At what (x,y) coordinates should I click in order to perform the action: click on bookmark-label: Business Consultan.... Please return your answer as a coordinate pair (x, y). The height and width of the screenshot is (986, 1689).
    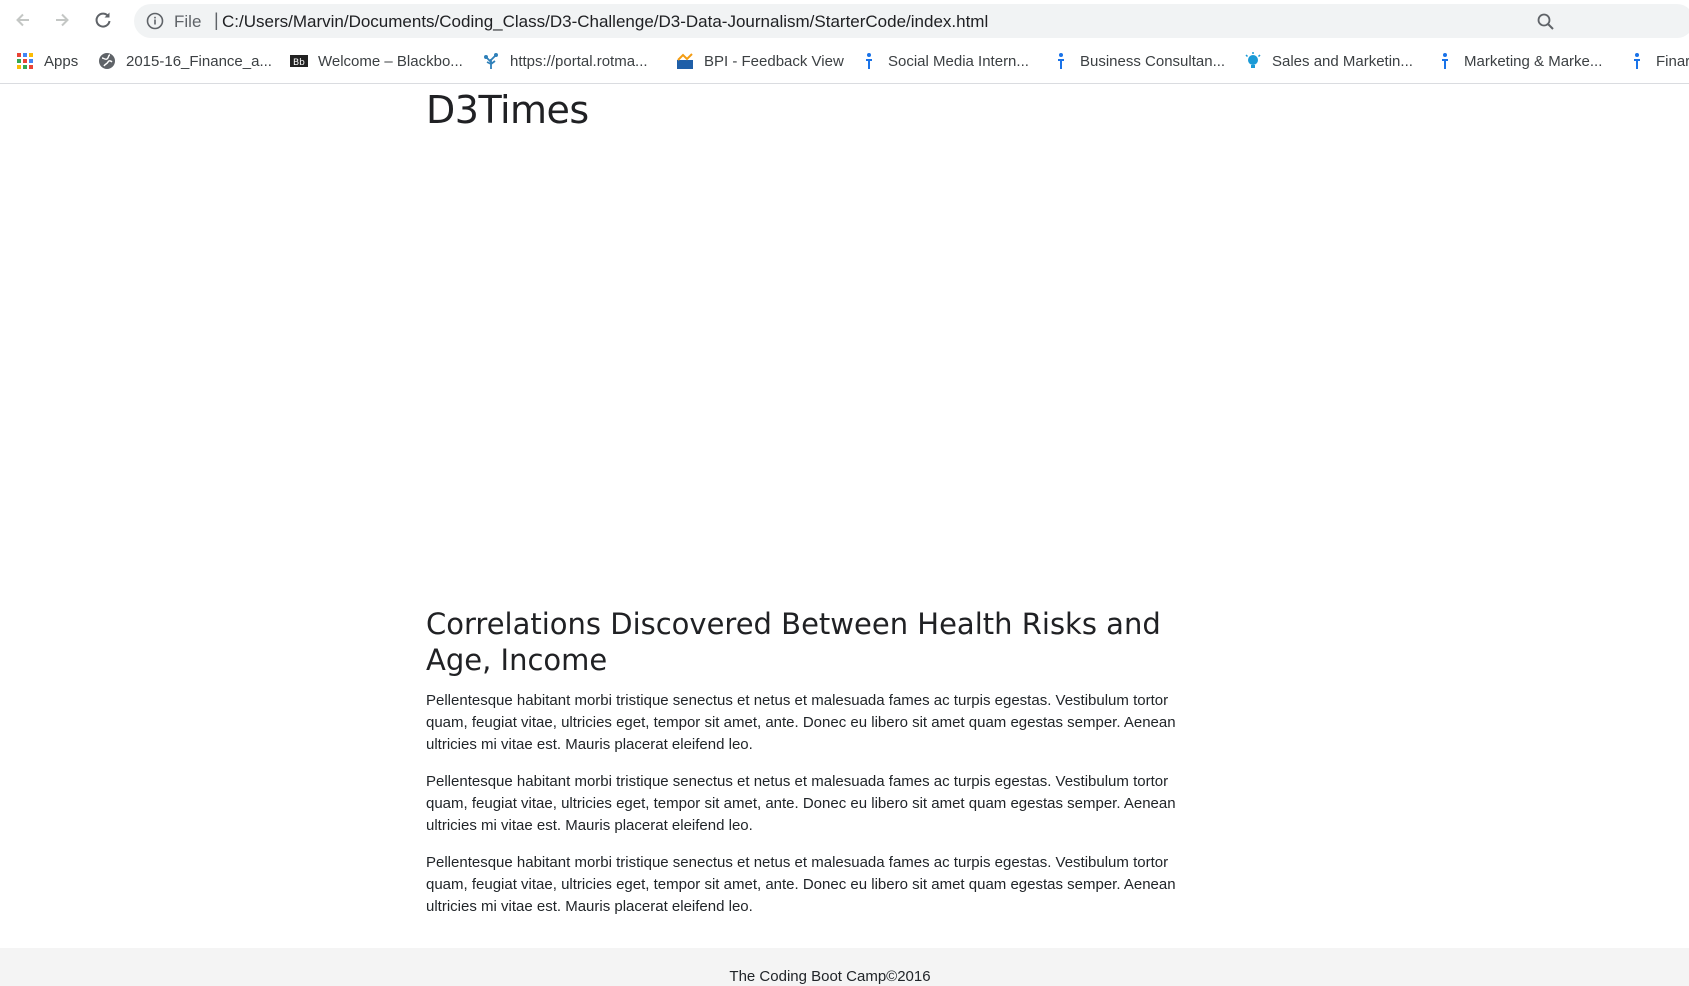
    Looking at the image, I should click on (1153, 61).